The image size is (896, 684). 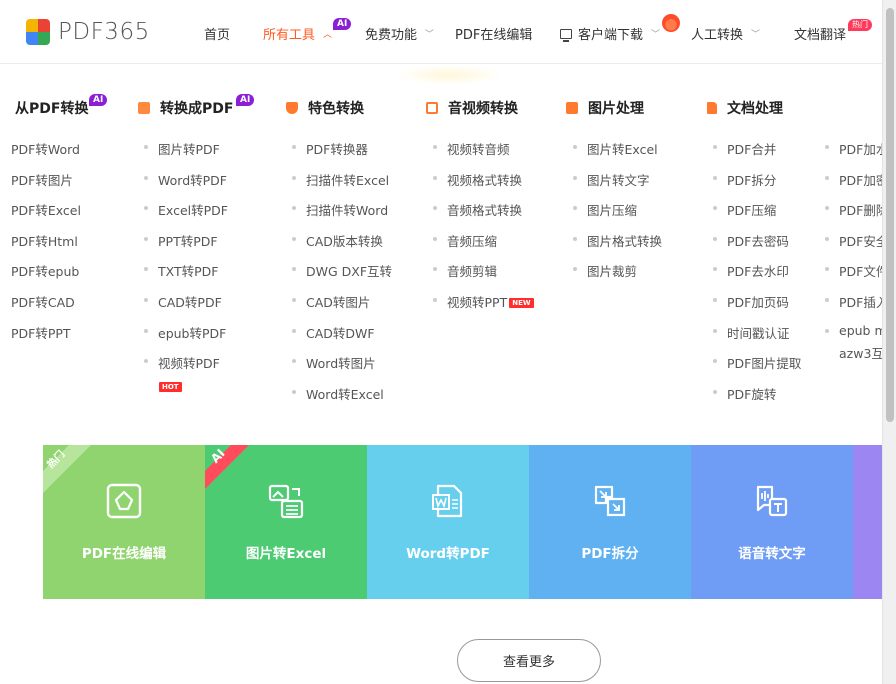 What do you see at coordinates (751, 240) in the screenshot?
I see `menu-item: PDF去密码` at bounding box center [751, 240].